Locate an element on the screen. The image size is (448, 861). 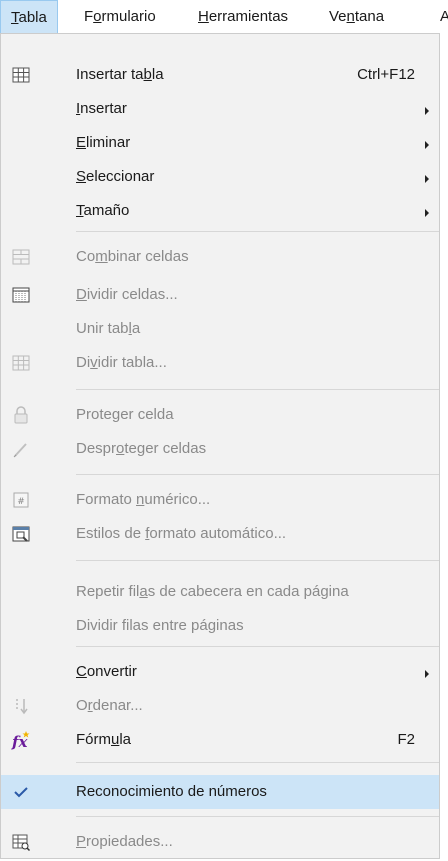
menu-ayuda-partial: A is located at coordinates (439, 17).